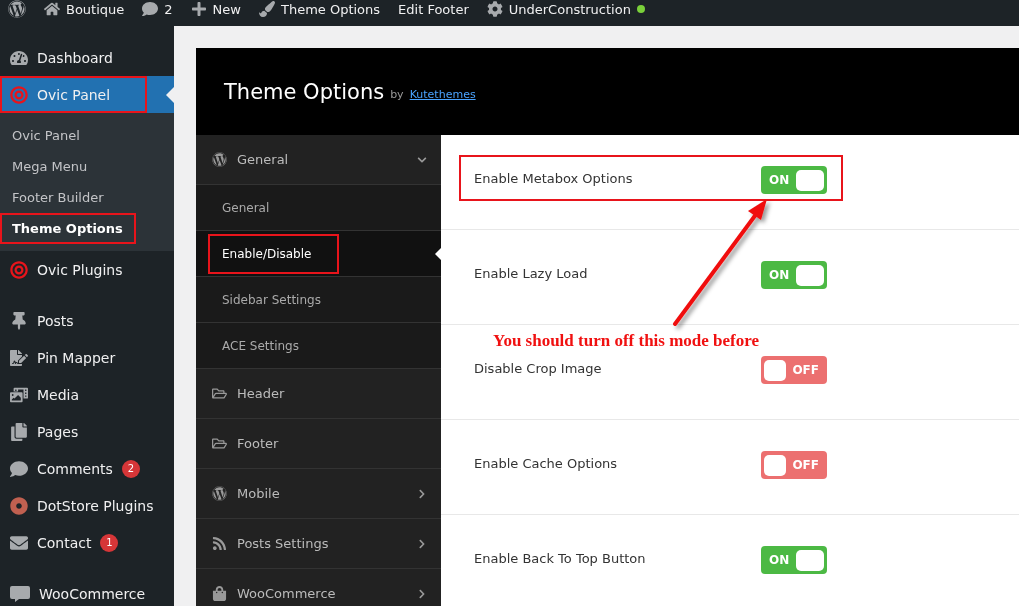 This screenshot has height=606, width=1019. Describe the element at coordinates (87, 94) in the screenshot. I see `sidebar-item: Ovic Panel` at that location.